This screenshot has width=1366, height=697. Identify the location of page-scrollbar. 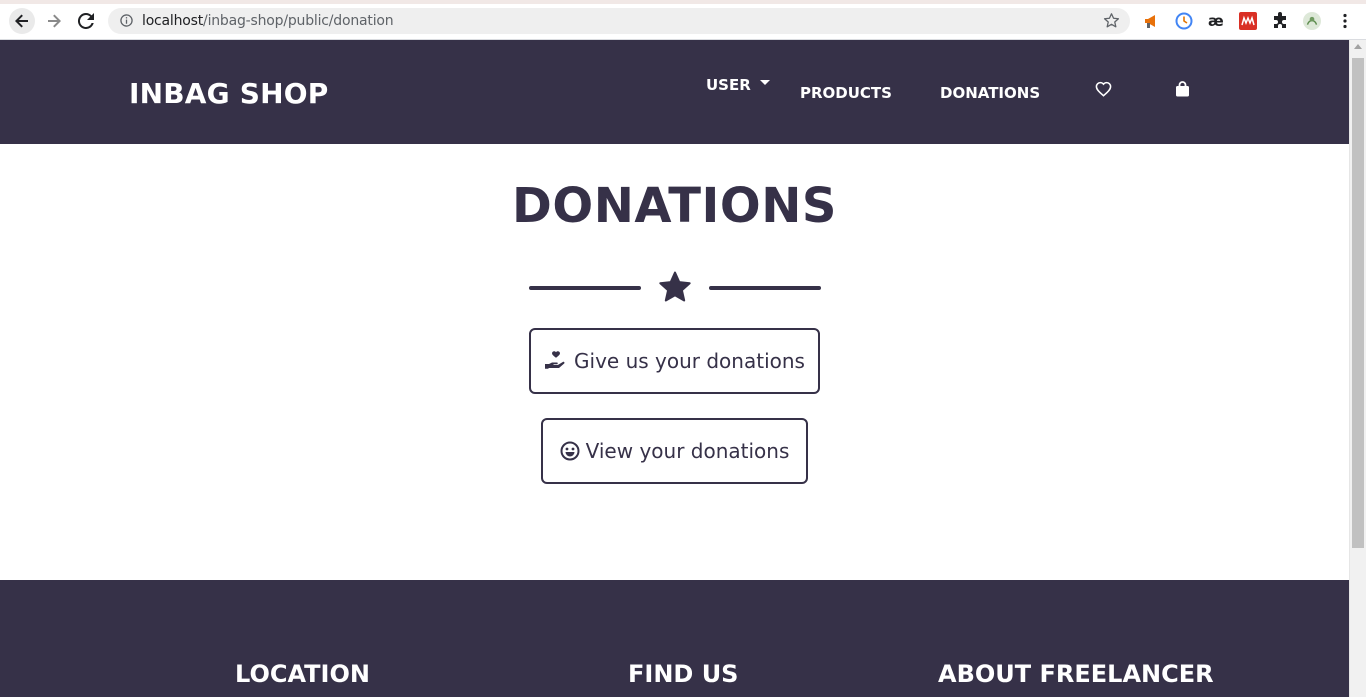
(1357, 368).